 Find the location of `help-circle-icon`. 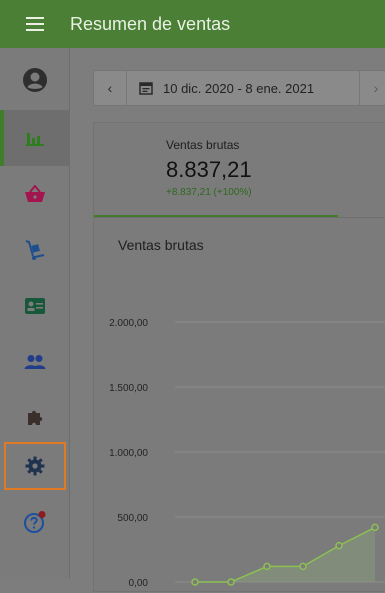

help-circle-icon is located at coordinates (35, 522).